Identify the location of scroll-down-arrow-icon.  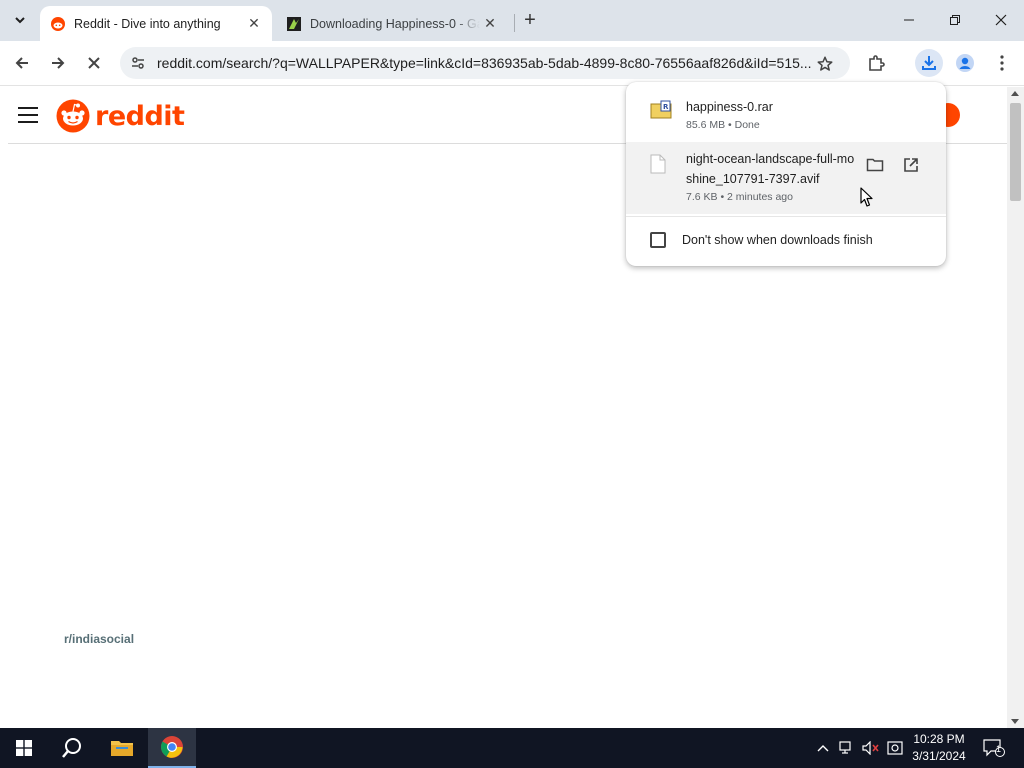
(1015, 721).